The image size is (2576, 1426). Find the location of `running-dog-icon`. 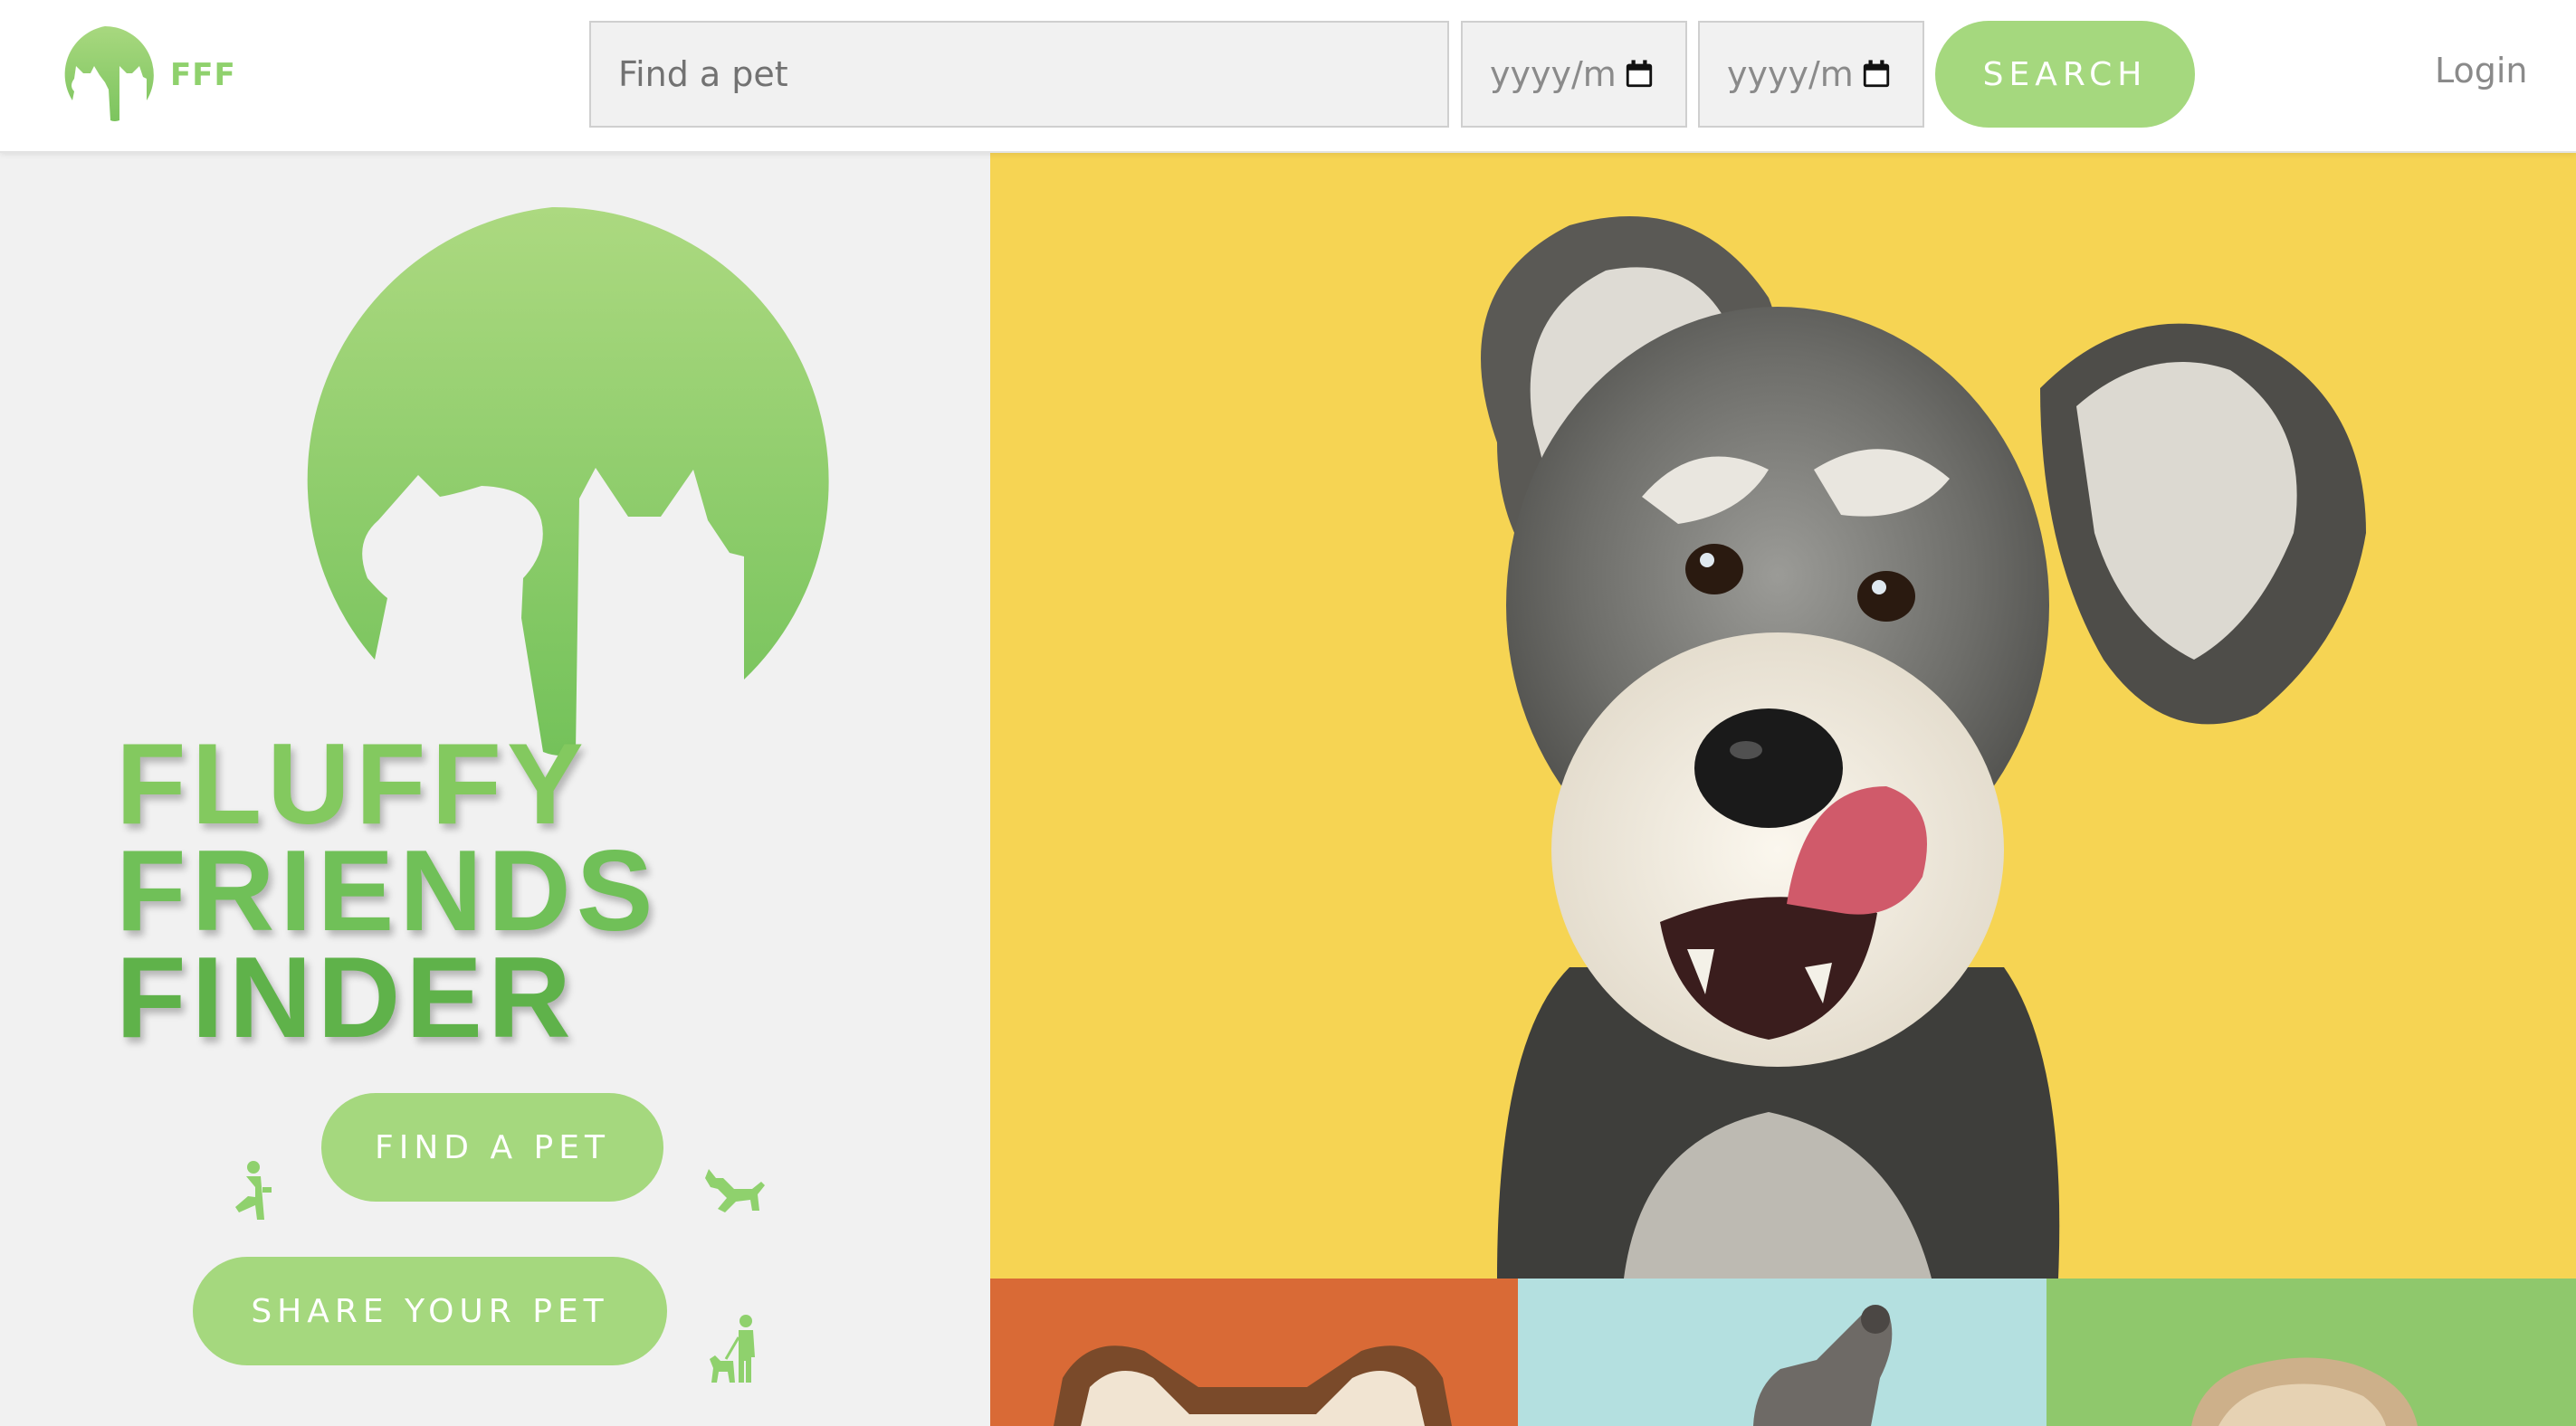

running-dog-icon is located at coordinates (735, 1190).